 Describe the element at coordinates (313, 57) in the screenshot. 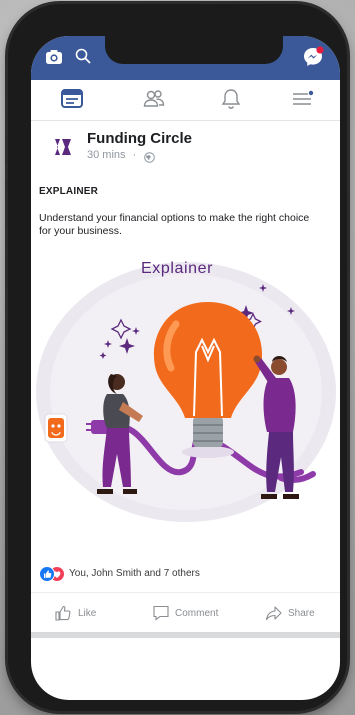

I see `messenger-icon` at that location.